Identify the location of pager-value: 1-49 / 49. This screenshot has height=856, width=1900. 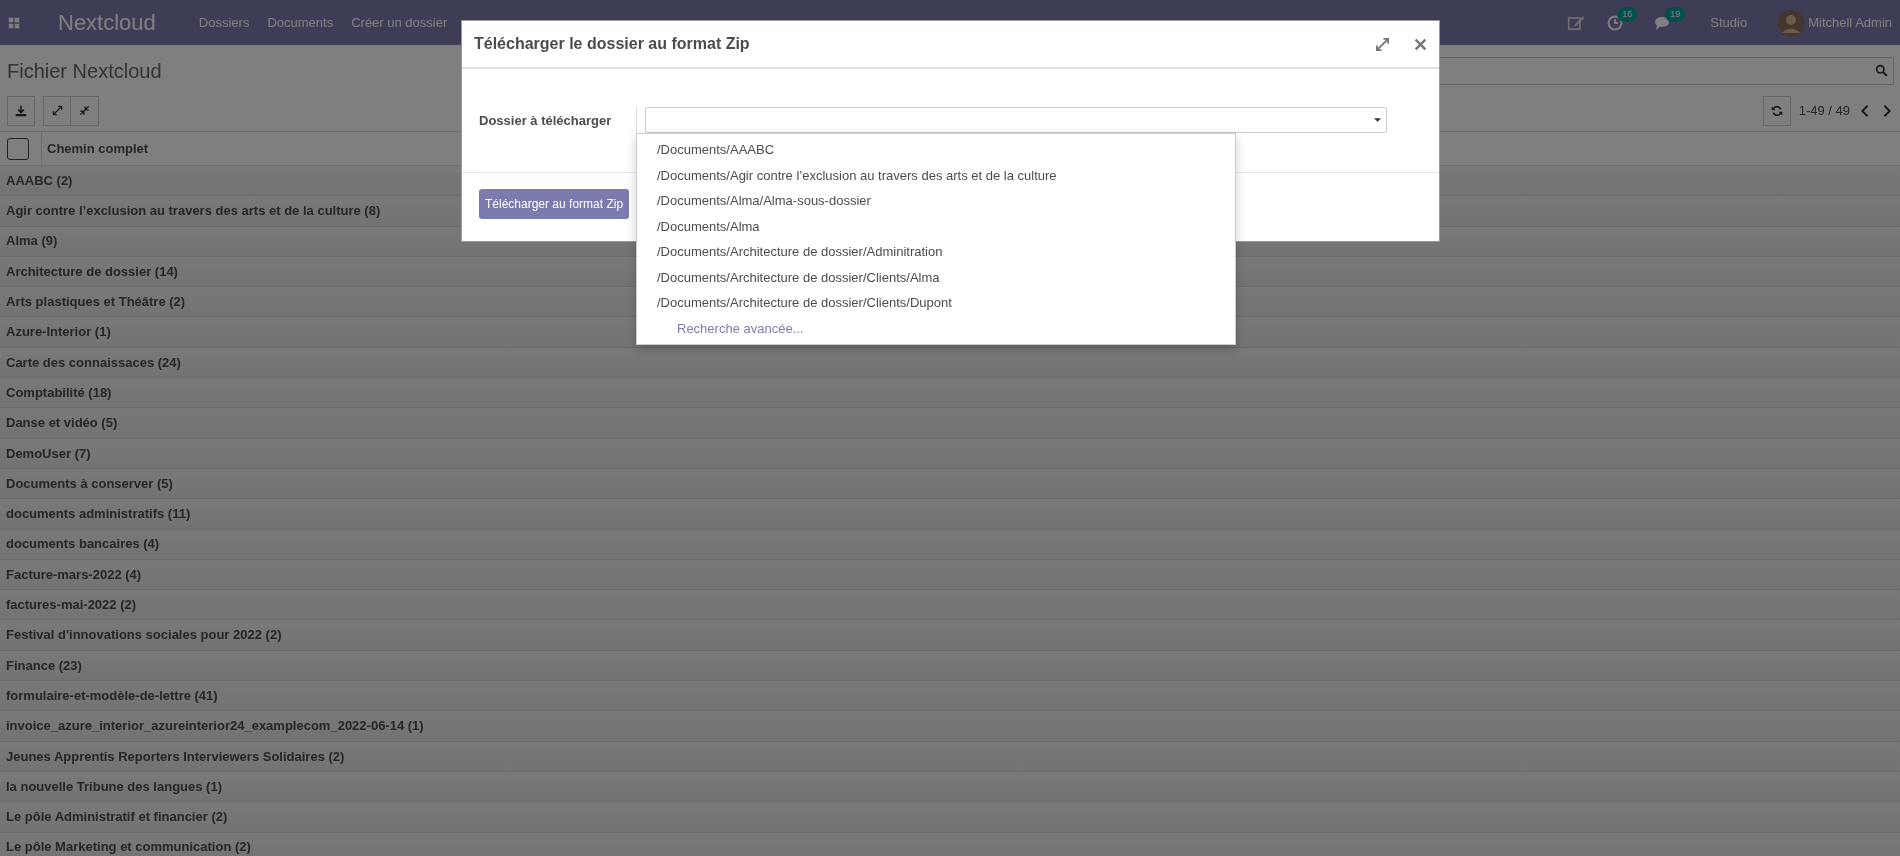
(1824, 110).